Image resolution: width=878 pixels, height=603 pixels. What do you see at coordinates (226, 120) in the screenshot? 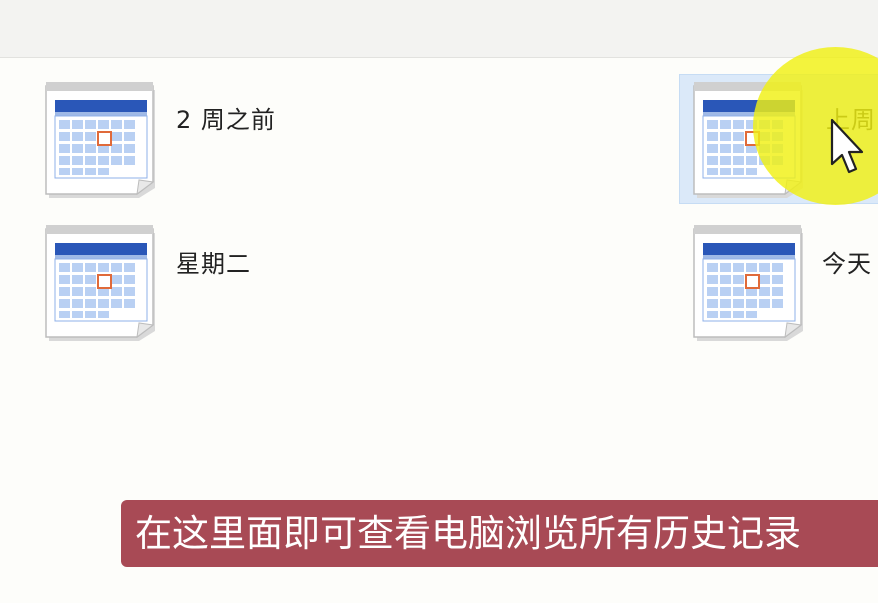
I see `item-label: 2 周之前` at bounding box center [226, 120].